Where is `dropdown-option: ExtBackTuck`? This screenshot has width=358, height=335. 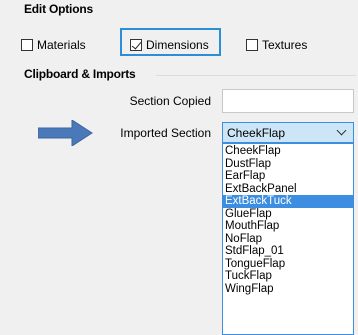
dropdown-option: ExtBackTuck is located at coordinates (288, 201).